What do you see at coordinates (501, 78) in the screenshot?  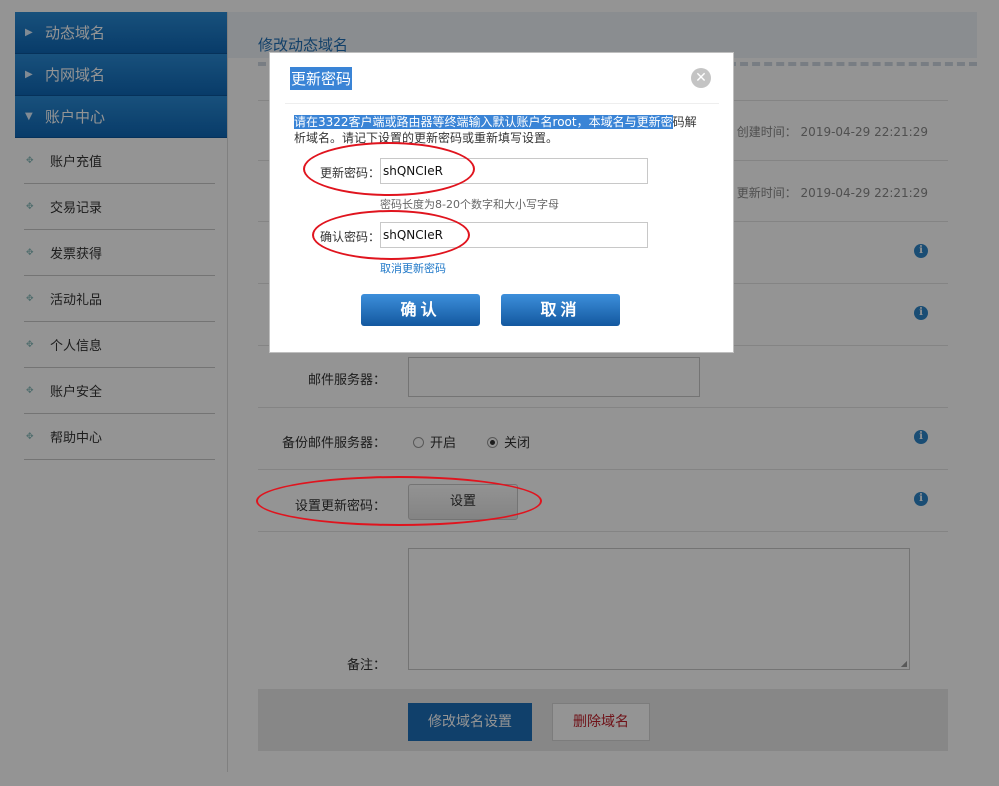 I see `dialog-header: 更新密码 ✕` at bounding box center [501, 78].